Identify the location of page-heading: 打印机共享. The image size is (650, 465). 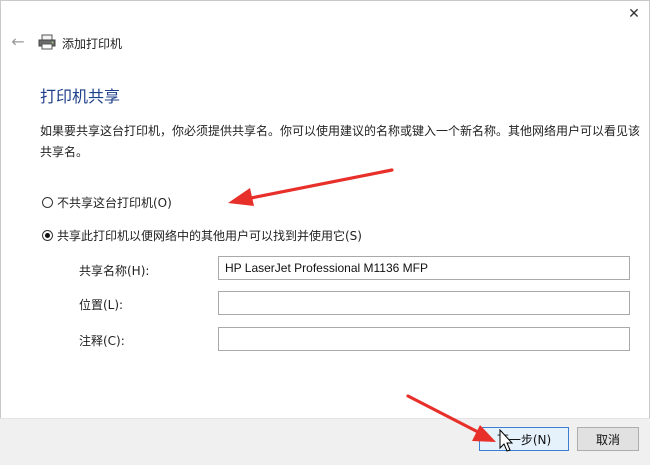
(80, 96).